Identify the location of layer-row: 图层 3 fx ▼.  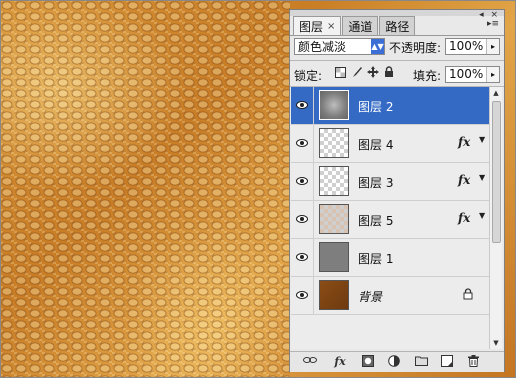
(390, 182).